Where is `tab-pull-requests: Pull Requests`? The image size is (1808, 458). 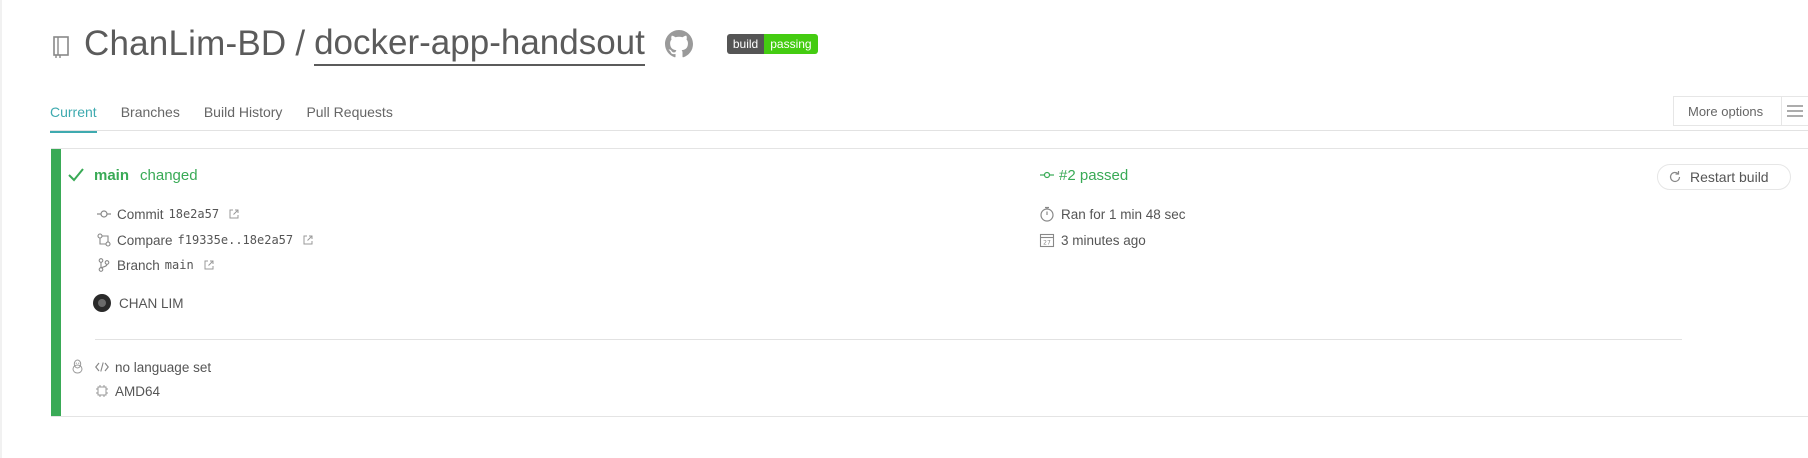
tab-pull-requests: Pull Requests is located at coordinates (349, 117).